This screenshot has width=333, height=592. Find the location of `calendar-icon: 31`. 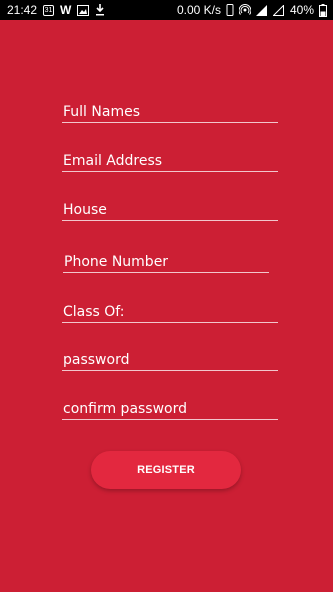

calendar-icon: 31 is located at coordinates (49, 10).